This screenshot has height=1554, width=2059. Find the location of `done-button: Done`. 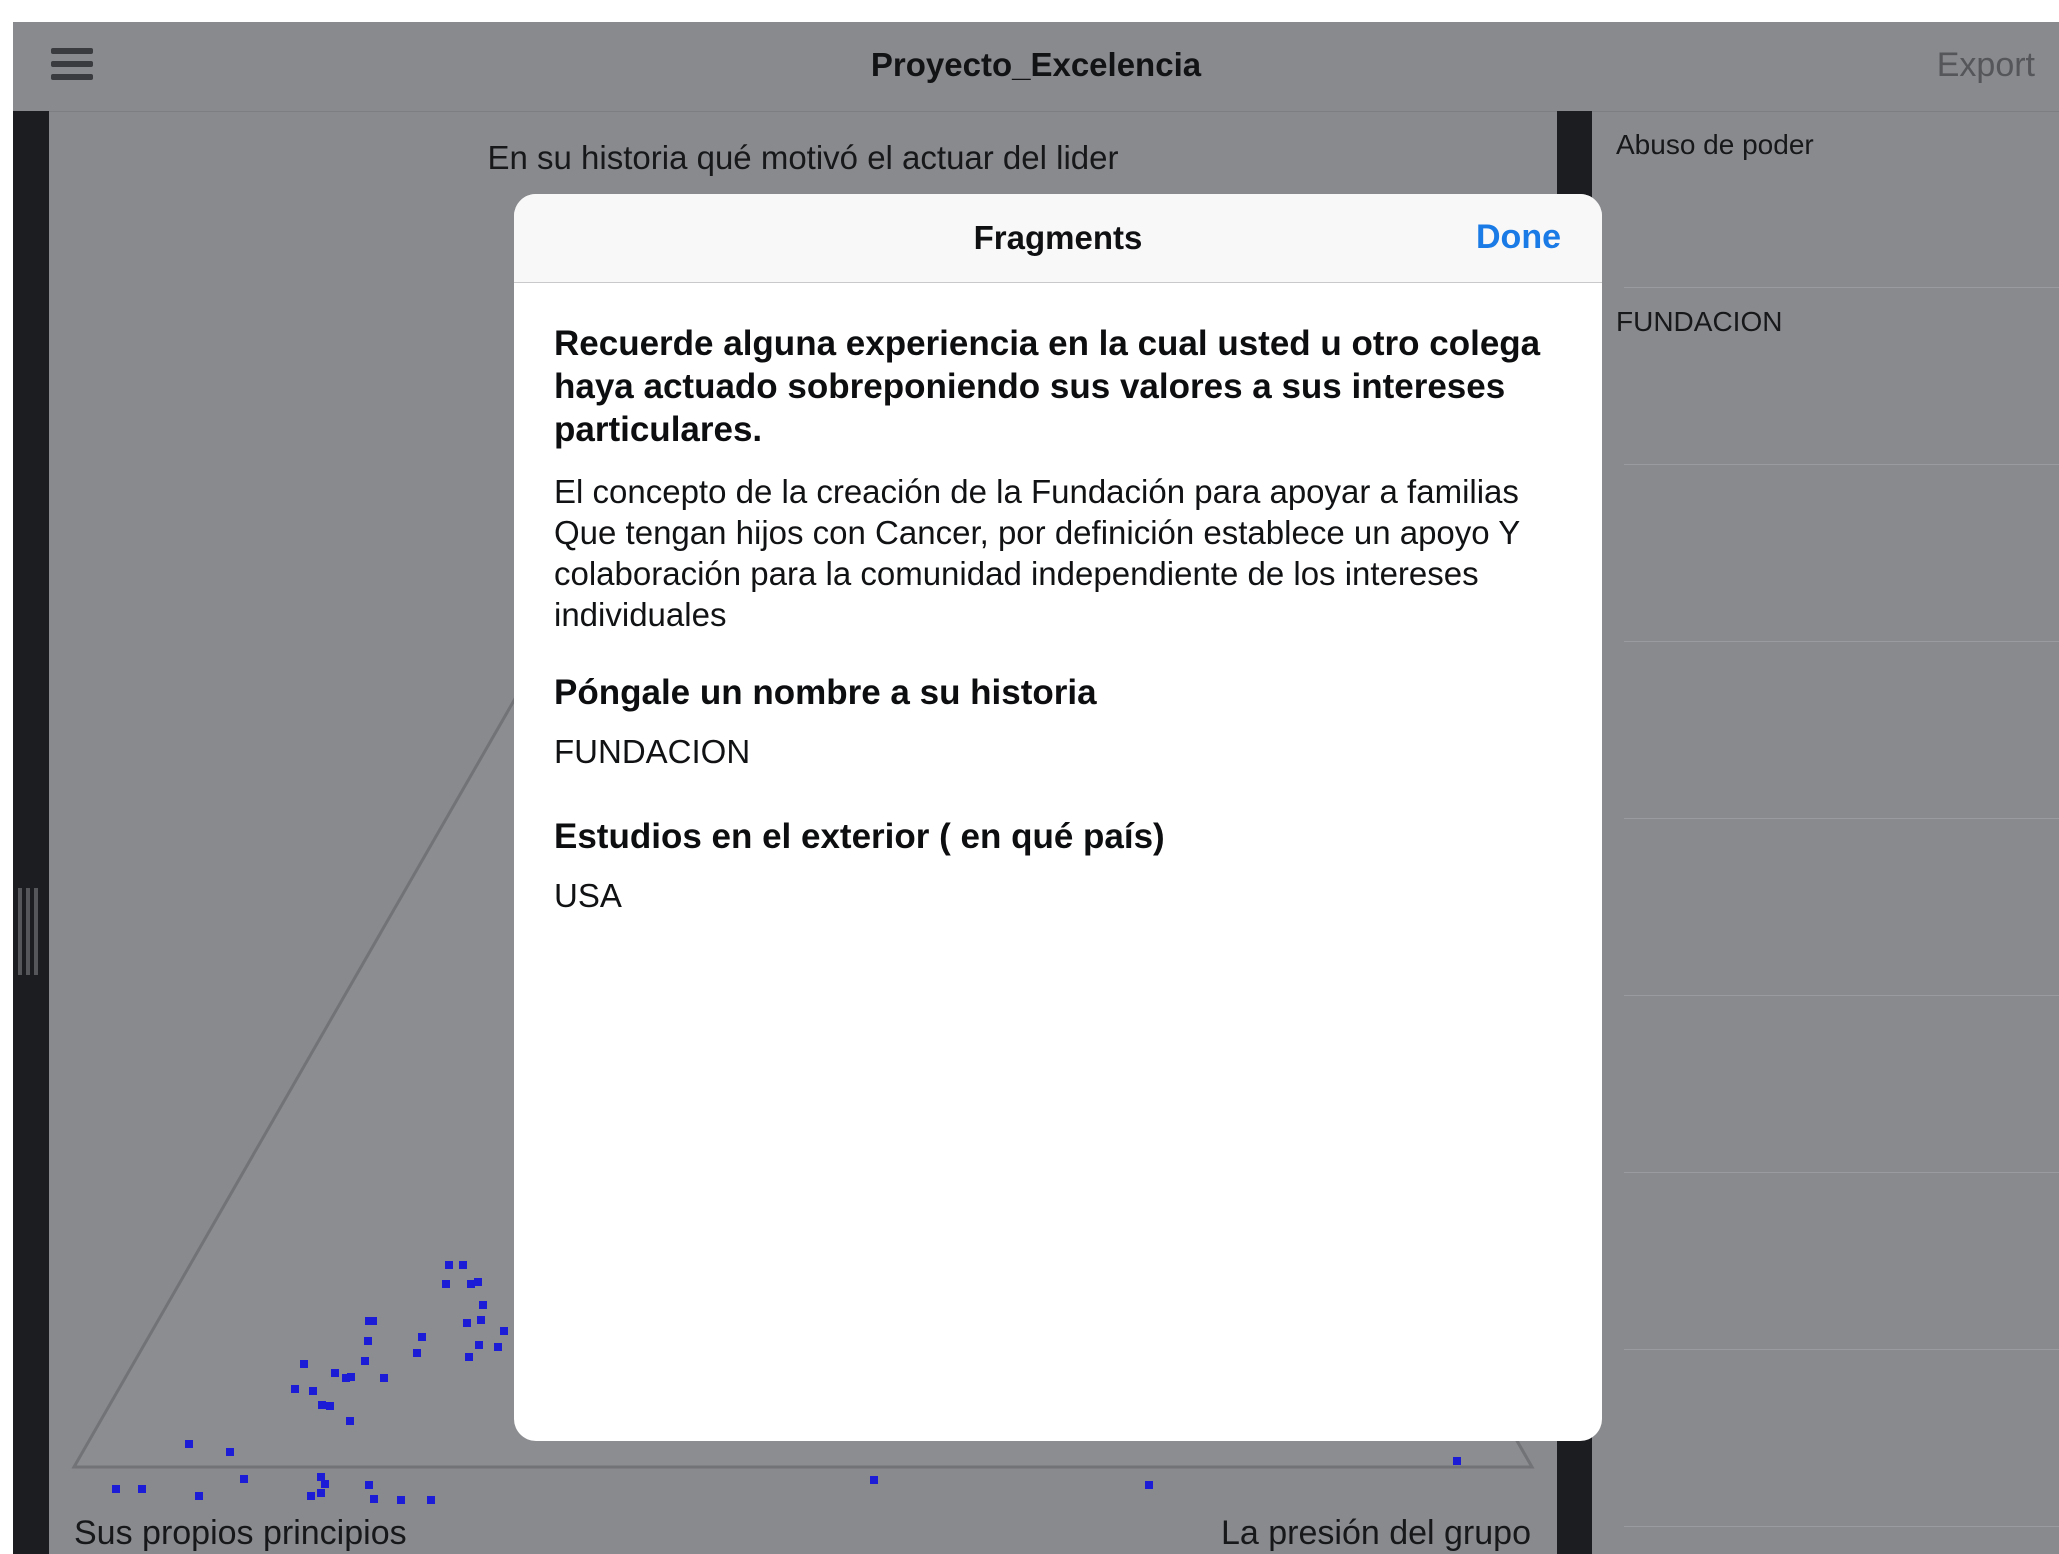

done-button: Done is located at coordinates (1518, 237).